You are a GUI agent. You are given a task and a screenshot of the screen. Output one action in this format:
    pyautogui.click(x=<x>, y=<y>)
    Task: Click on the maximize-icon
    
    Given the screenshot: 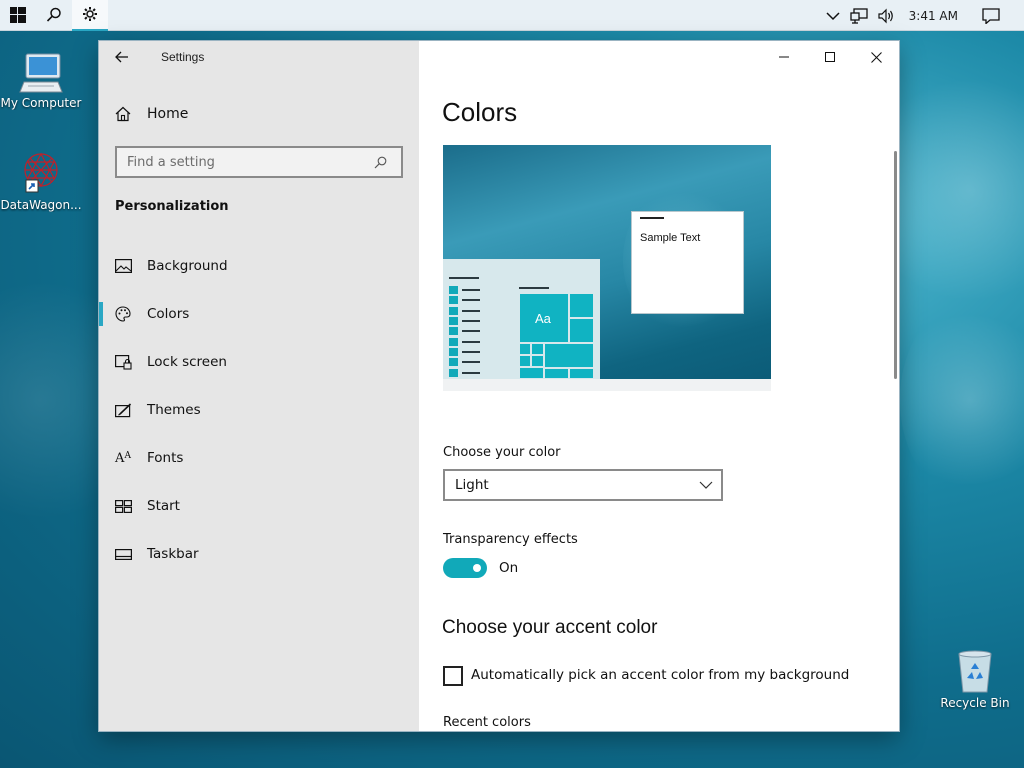 What is the action you would take?
    pyautogui.click(x=830, y=57)
    